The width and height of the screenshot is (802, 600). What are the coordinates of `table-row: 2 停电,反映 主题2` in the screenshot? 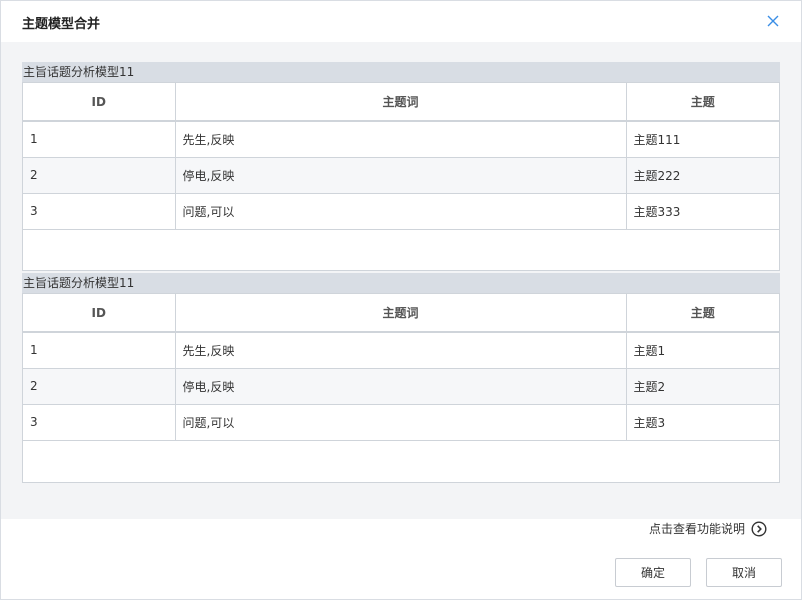 It's located at (401, 386).